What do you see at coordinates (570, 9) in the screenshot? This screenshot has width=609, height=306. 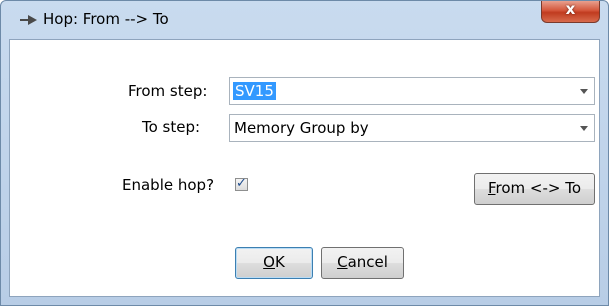 I see `close-icon: x` at bounding box center [570, 9].